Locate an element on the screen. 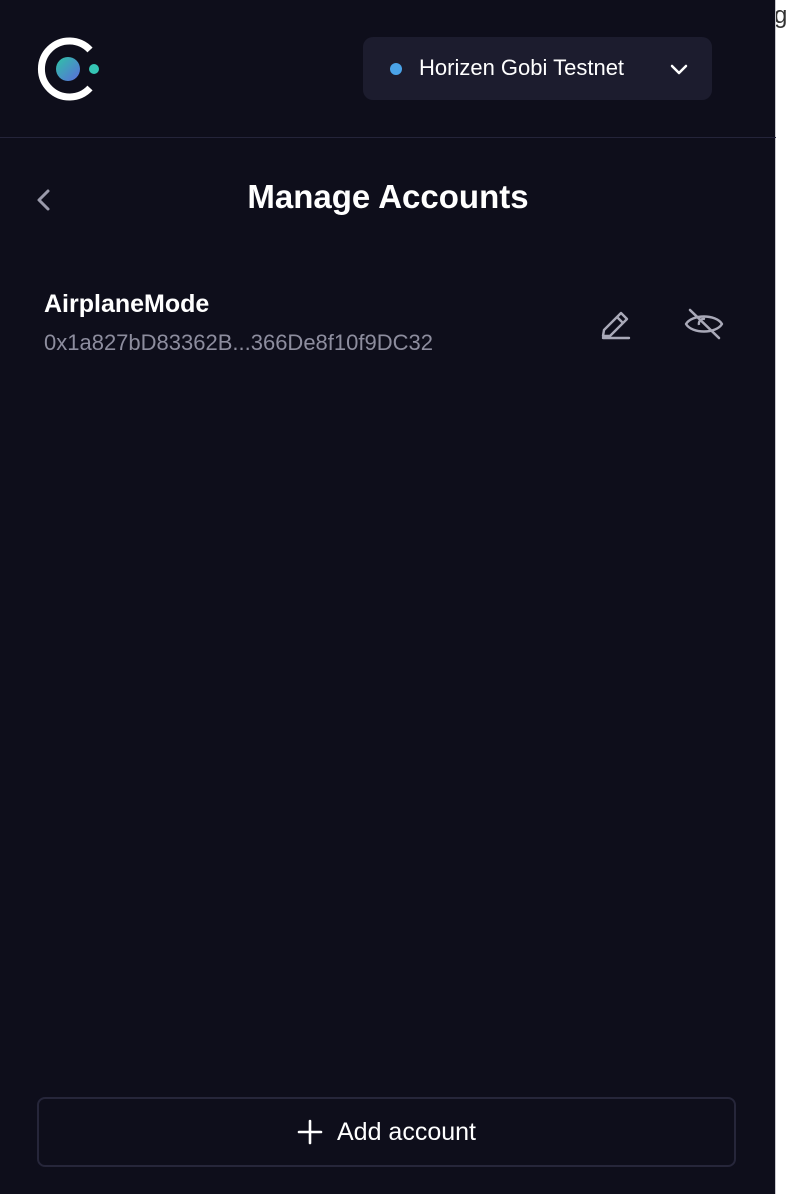 The height and width of the screenshot is (1194, 788). account-address: 0x1a827bD83362B...366De8f10f9DC32 is located at coordinates (238, 342).